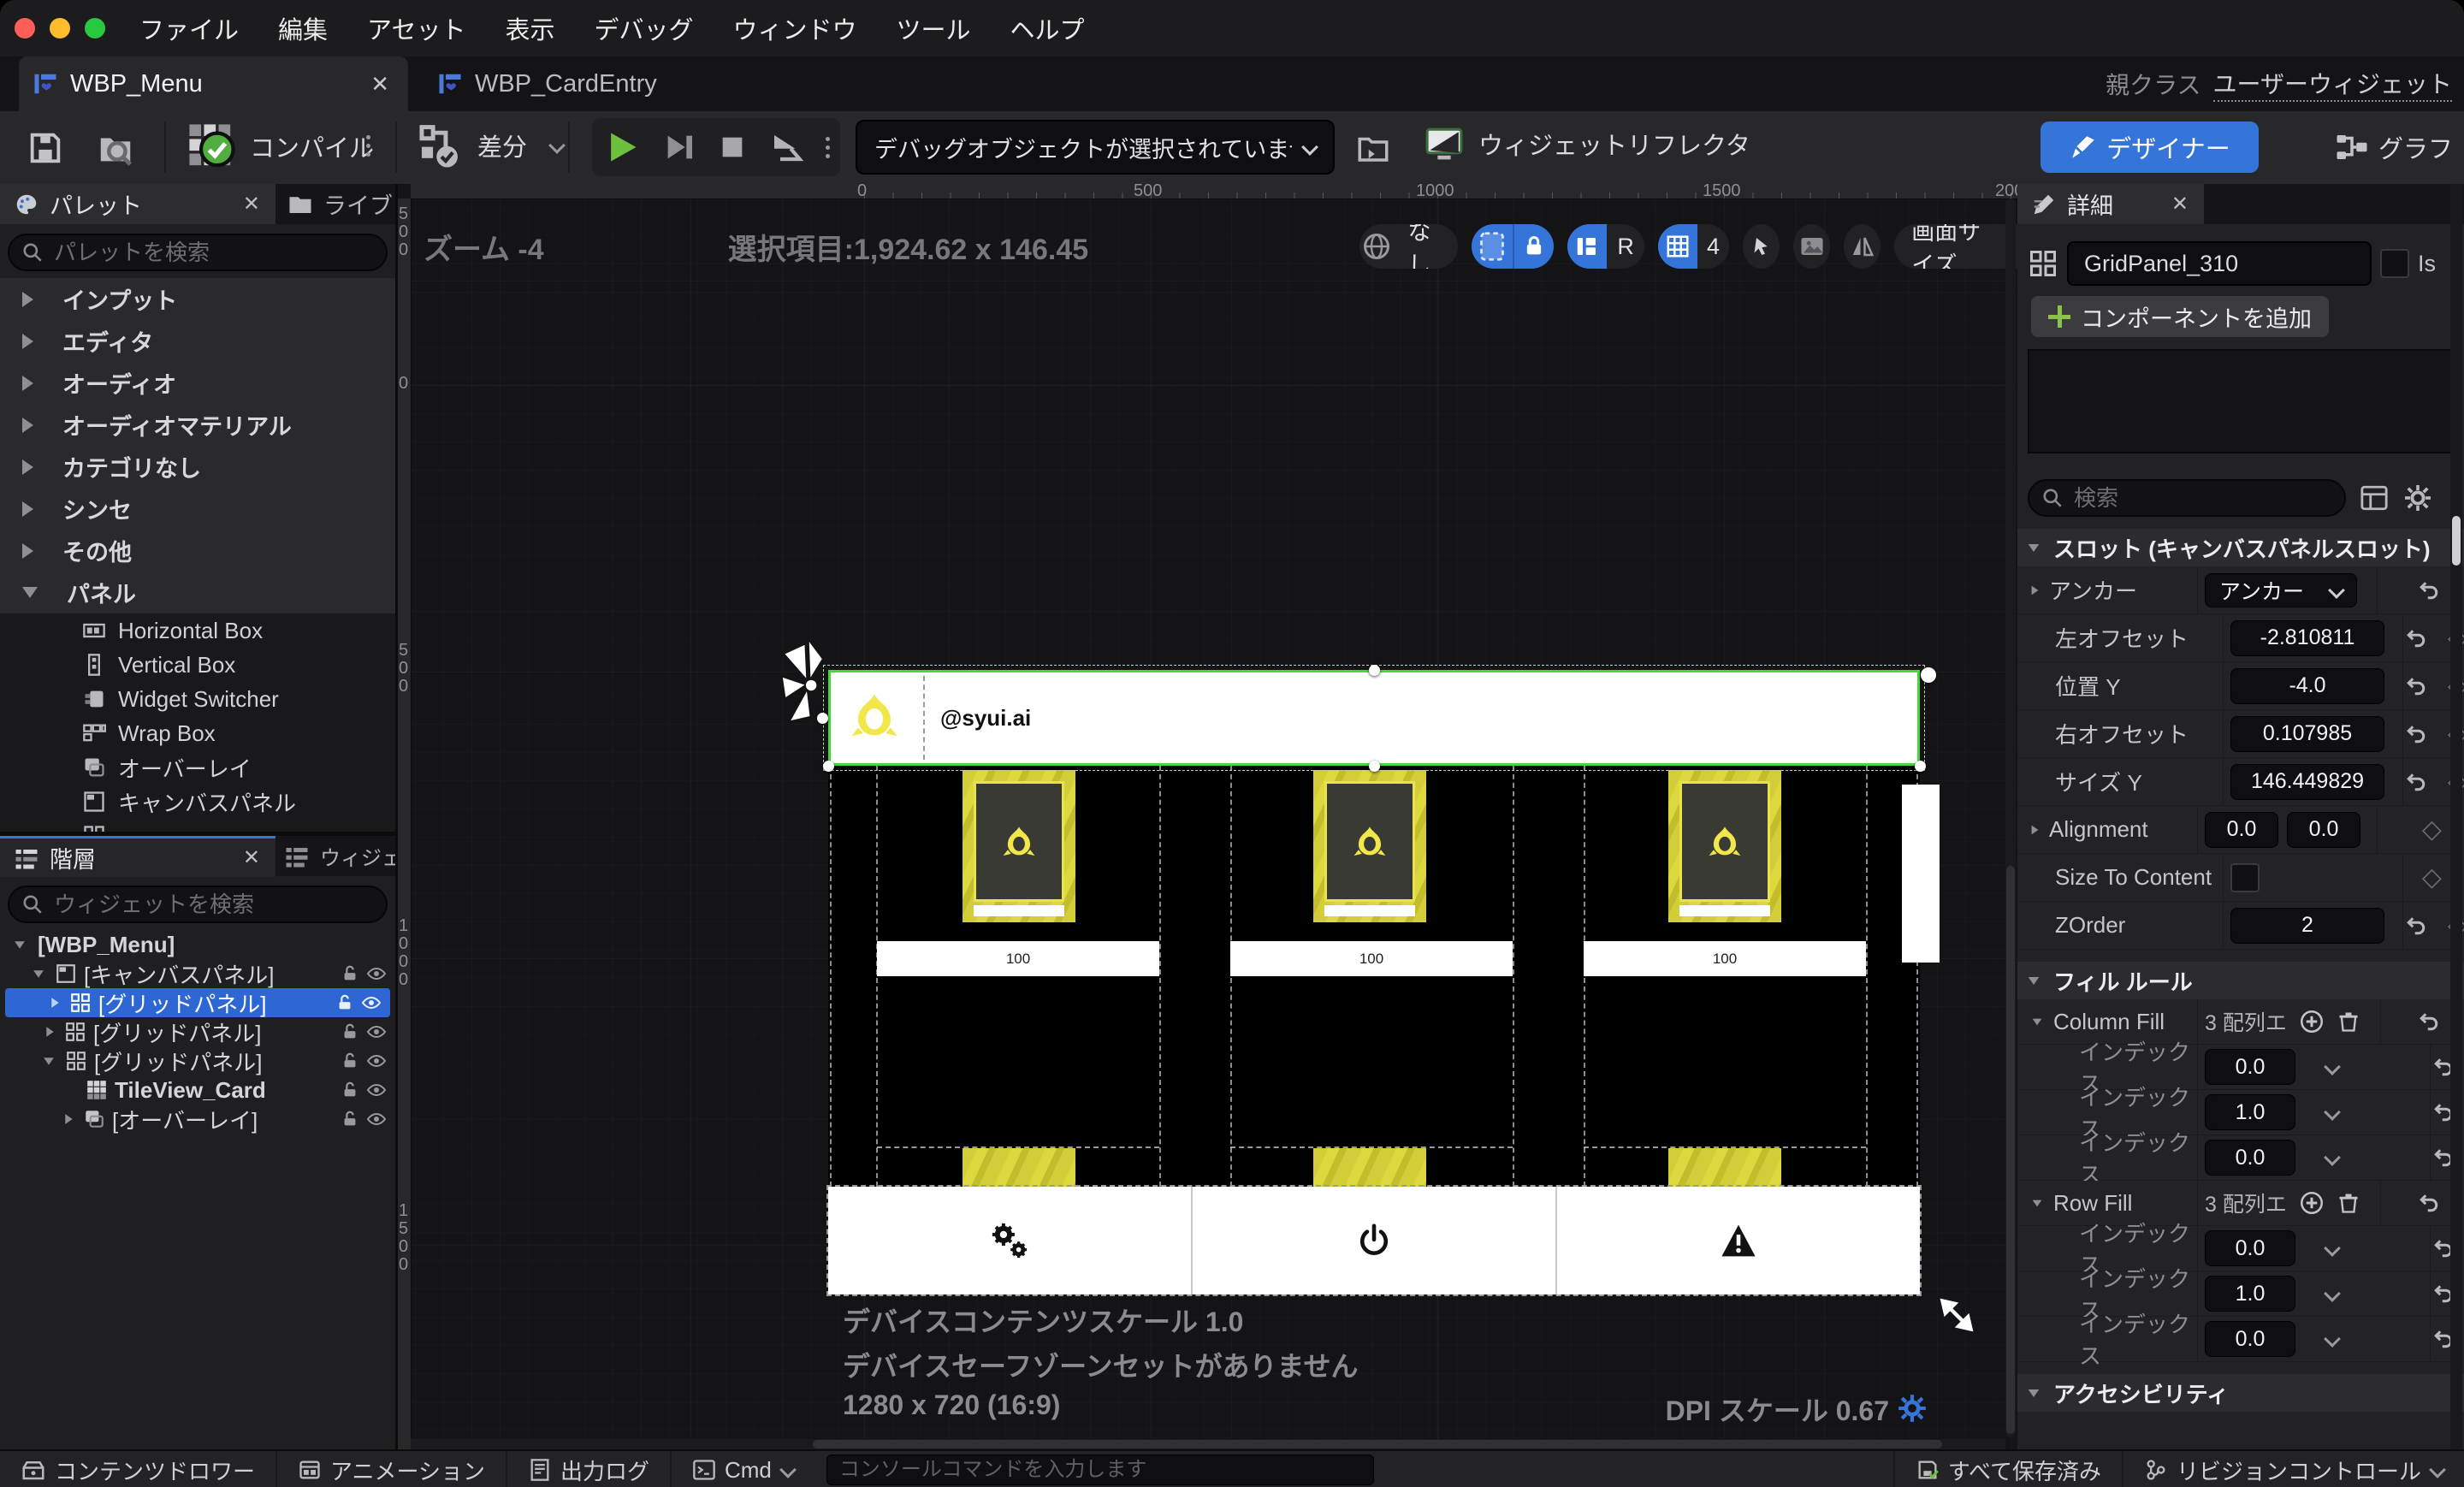 Image resolution: width=2464 pixels, height=1487 pixels. I want to click on preview-grid-panel: 100 100 100, so click(1374, 976).